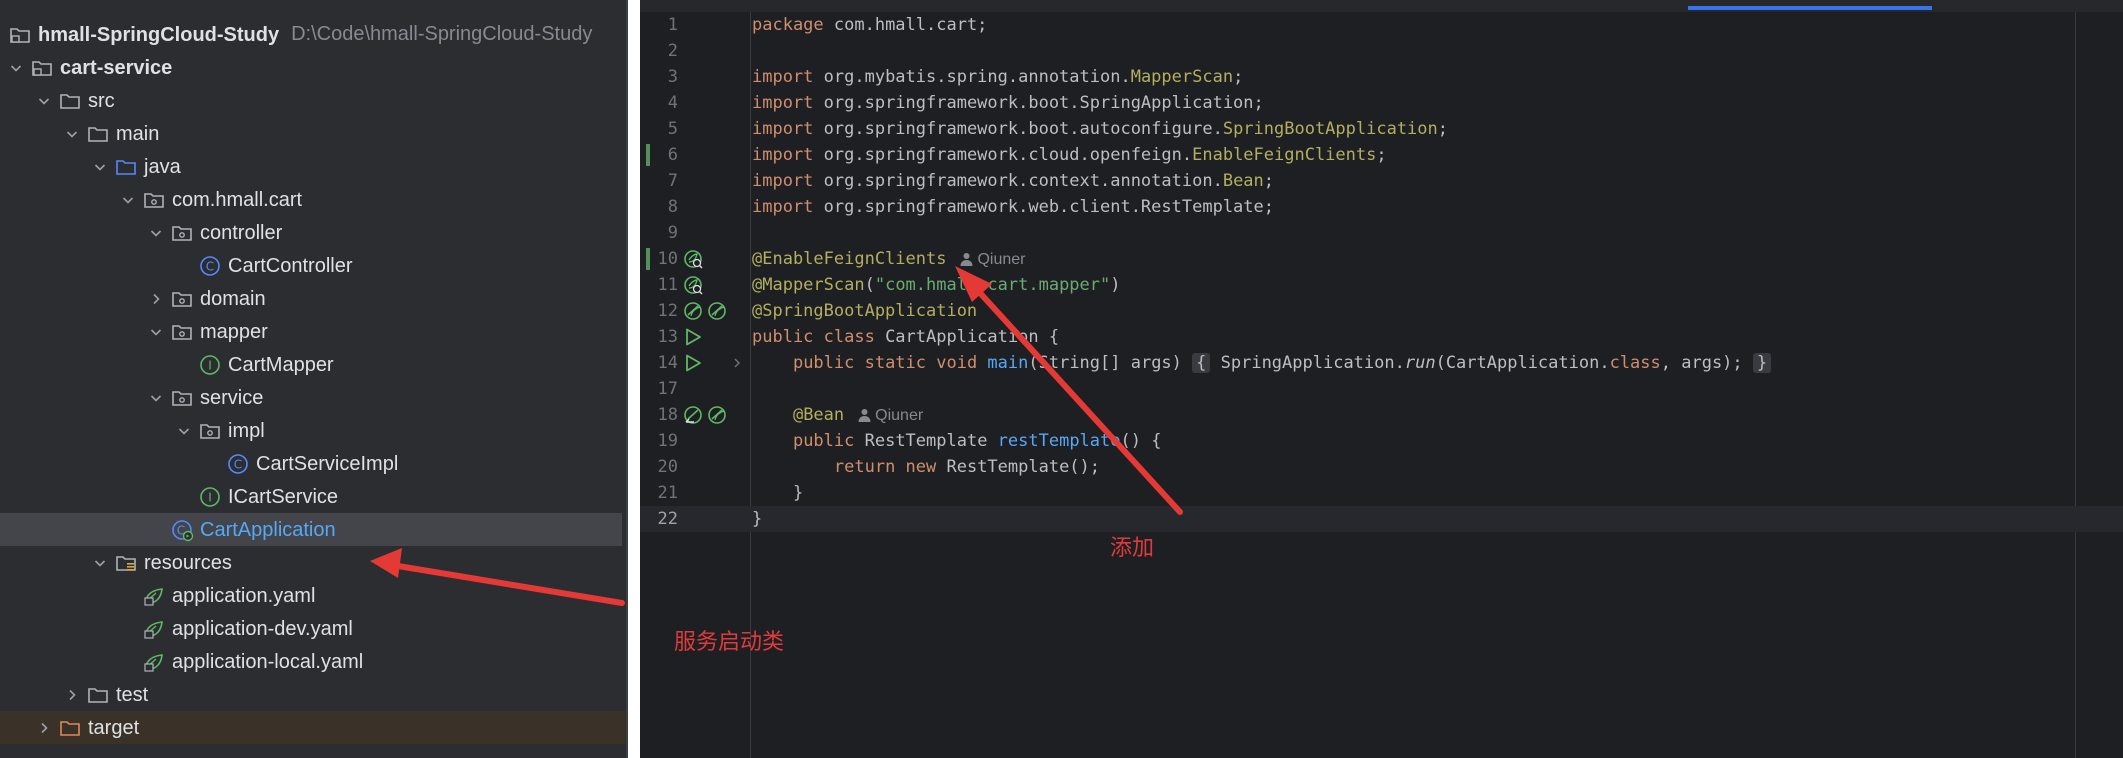  I want to click on arrow-to-enable-feign-clients, so click(1069, 390).